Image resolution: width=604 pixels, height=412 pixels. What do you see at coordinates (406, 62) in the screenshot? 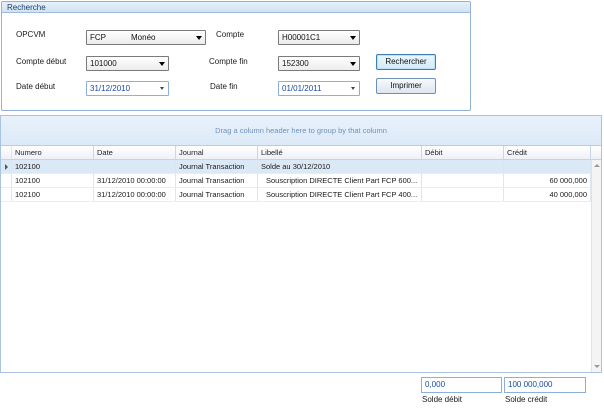
I see `rechercher-button: Rechercher` at bounding box center [406, 62].